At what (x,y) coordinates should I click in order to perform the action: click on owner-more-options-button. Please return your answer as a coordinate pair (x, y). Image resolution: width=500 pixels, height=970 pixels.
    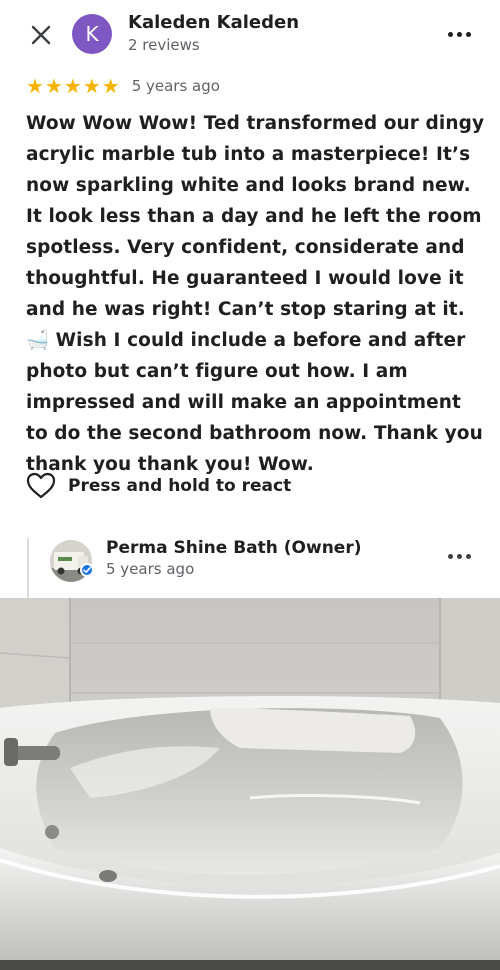
    Looking at the image, I should click on (459, 556).